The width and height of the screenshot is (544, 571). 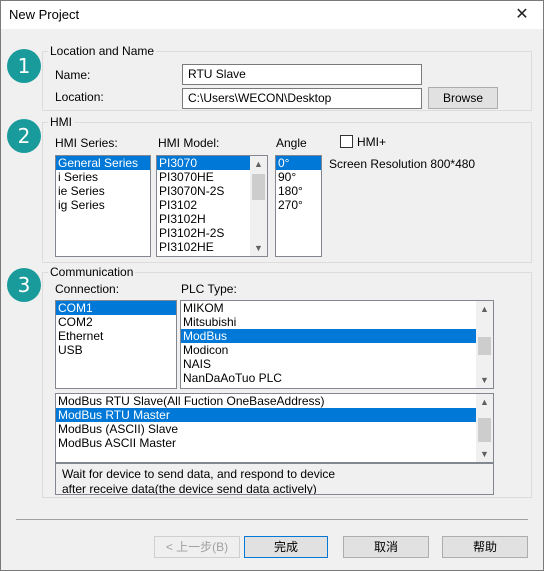 What do you see at coordinates (116, 350) in the screenshot?
I see `list-item: USB` at bounding box center [116, 350].